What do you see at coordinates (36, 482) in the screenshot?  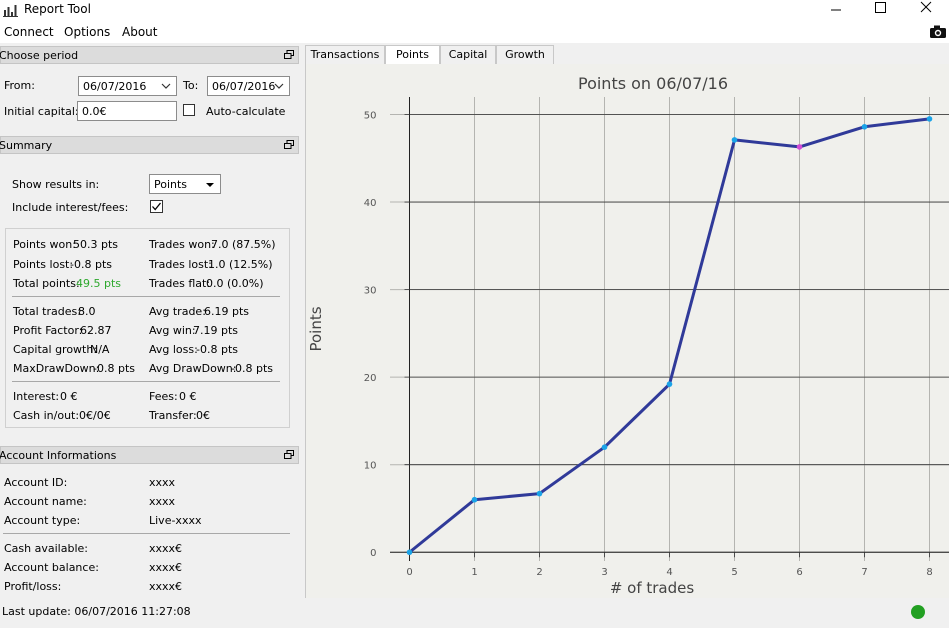 I see `account-id-label: Account ID:` at bounding box center [36, 482].